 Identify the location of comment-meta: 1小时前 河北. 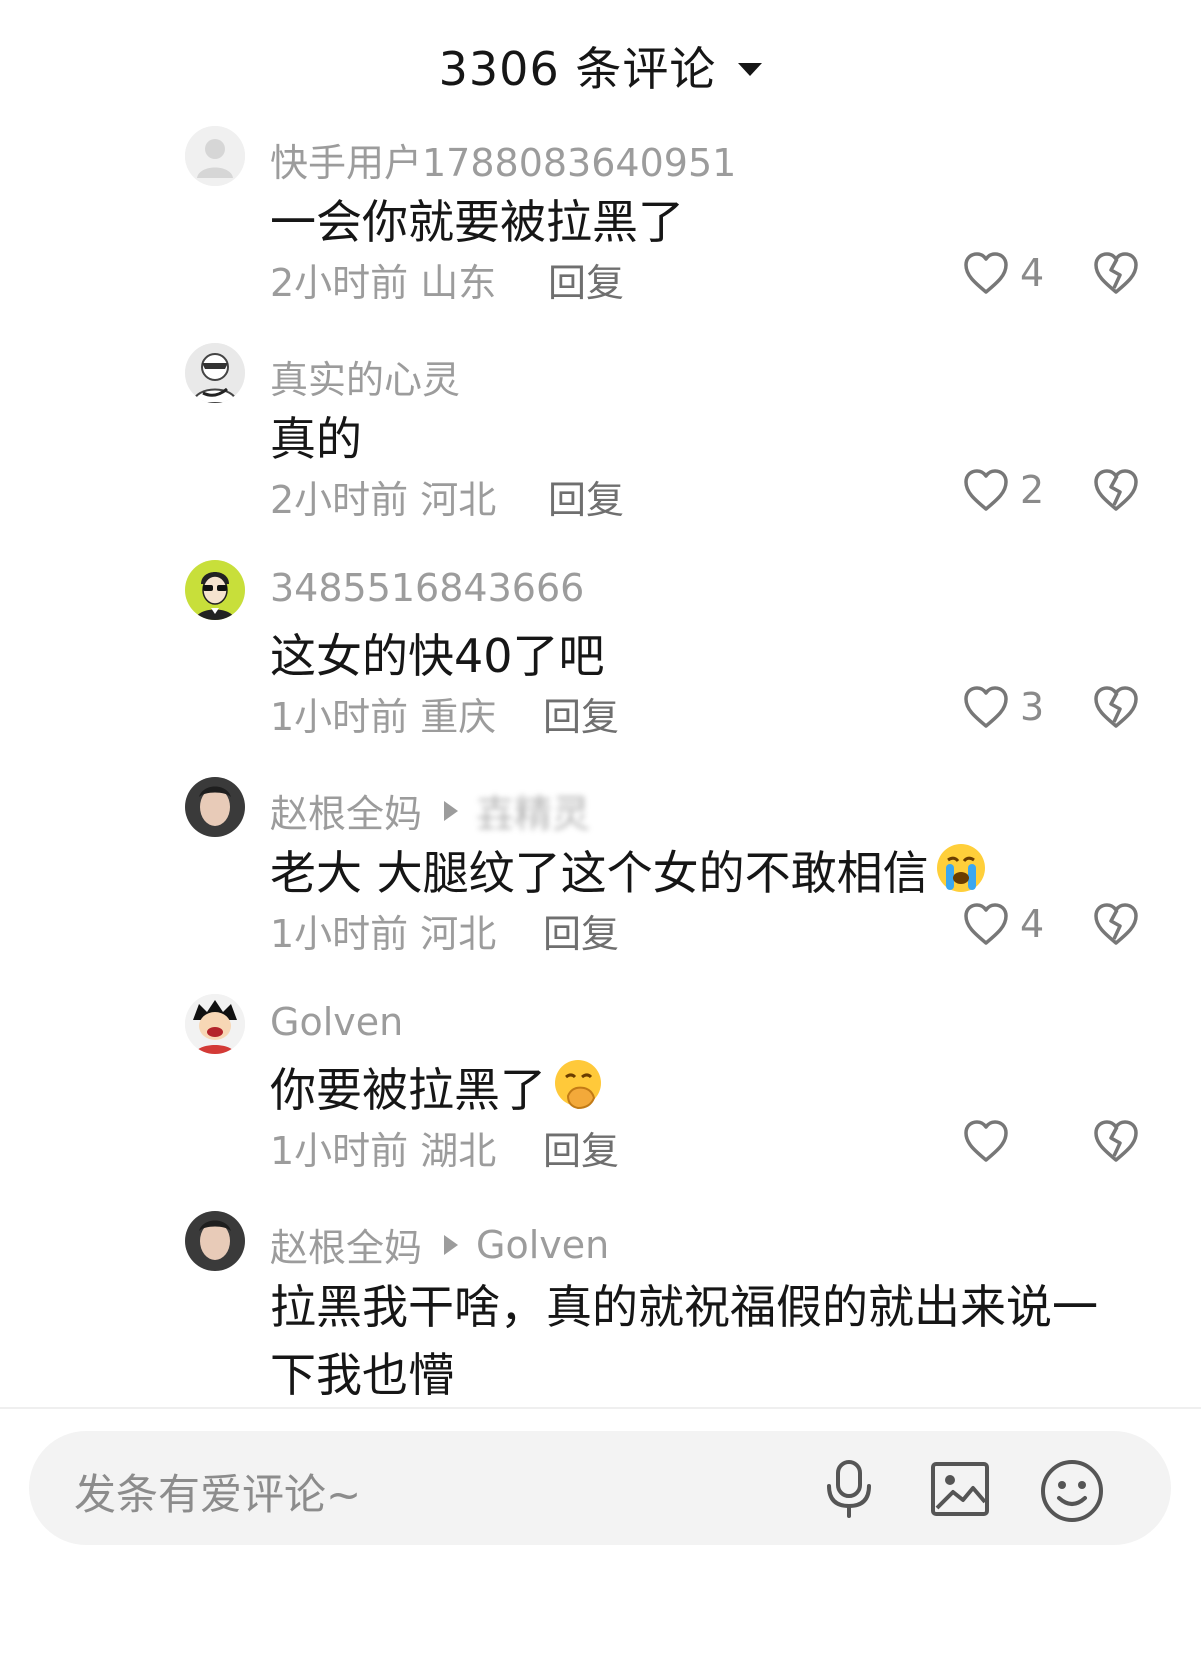
(383, 930).